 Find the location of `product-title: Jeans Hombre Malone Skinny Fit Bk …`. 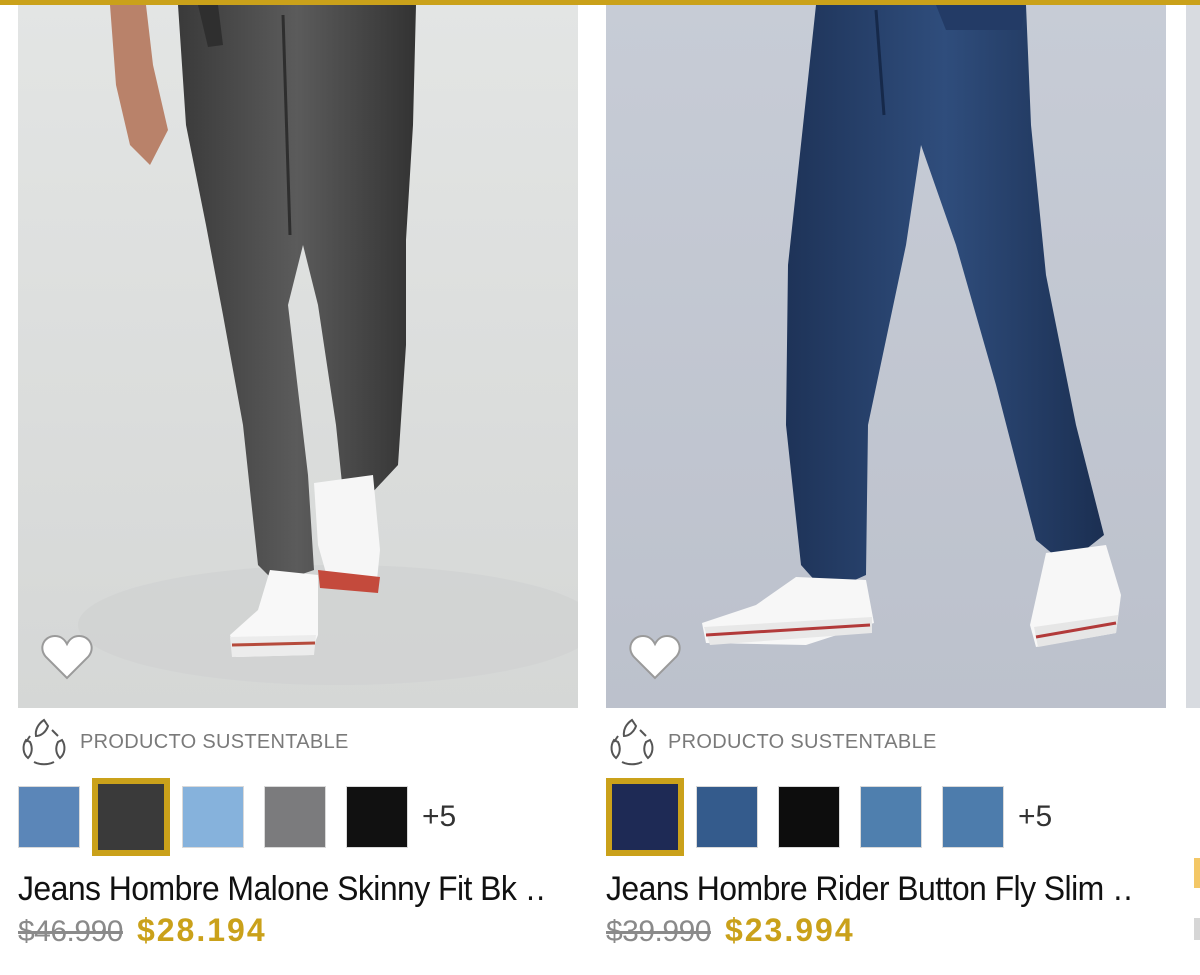

product-title: Jeans Hombre Malone Skinny Fit Bk … is located at coordinates (281, 889).